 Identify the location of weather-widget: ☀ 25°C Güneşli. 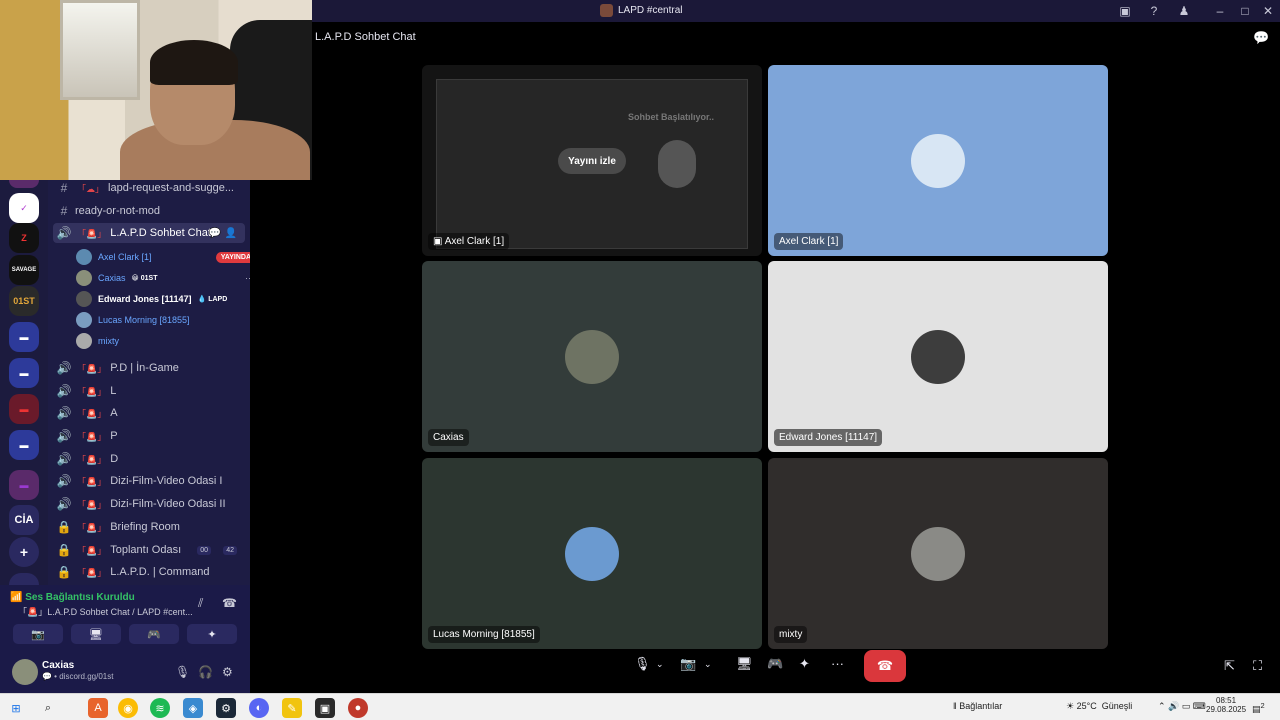
(1099, 706).